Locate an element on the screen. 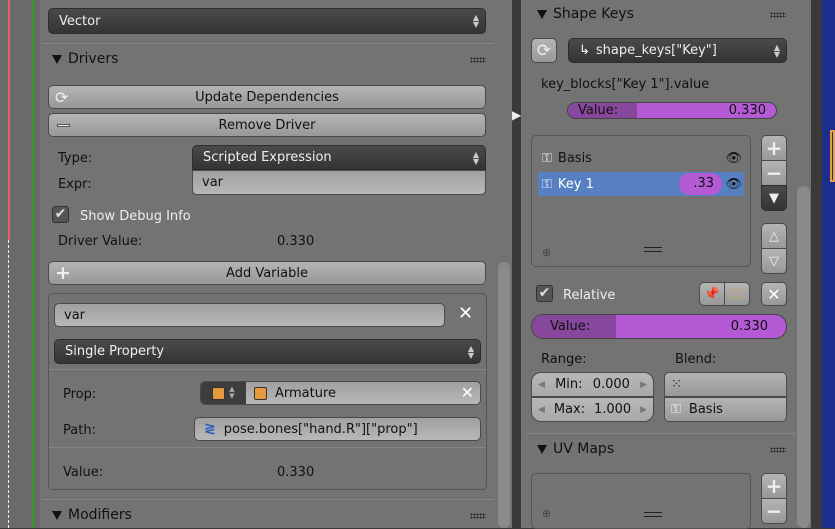 The height and width of the screenshot is (529, 835). edit-mode-button: ⛶ is located at coordinates (737, 294).